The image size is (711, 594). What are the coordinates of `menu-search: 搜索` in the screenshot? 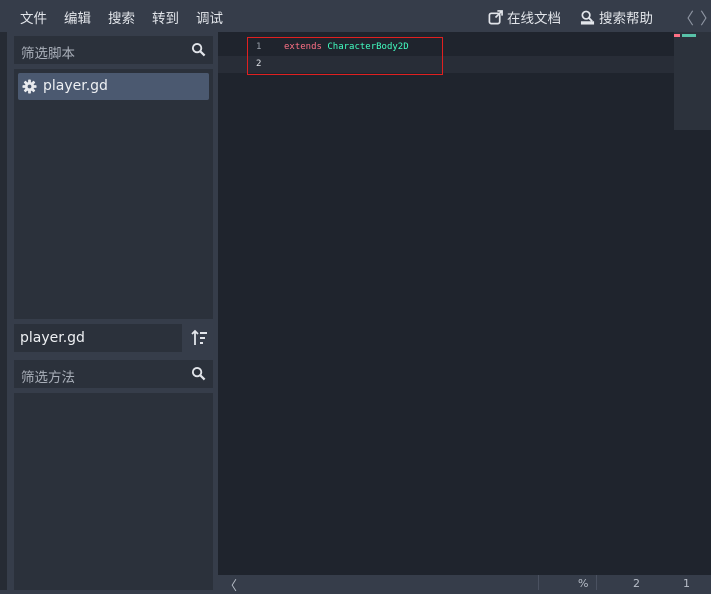 It's located at (121, 17).